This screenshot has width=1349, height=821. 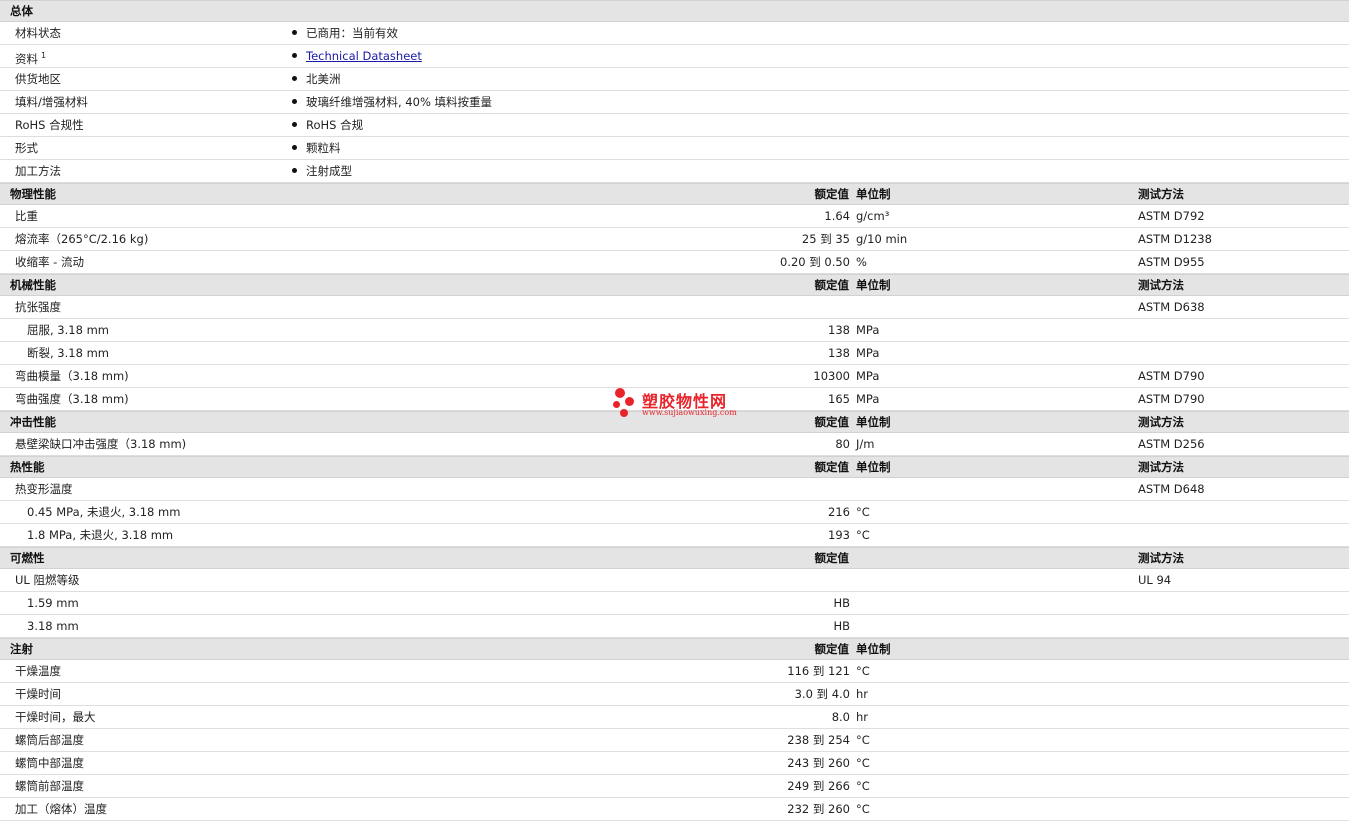 What do you see at coordinates (38, 694) in the screenshot?
I see `property-label: 干燥时间` at bounding box center [38, 694].